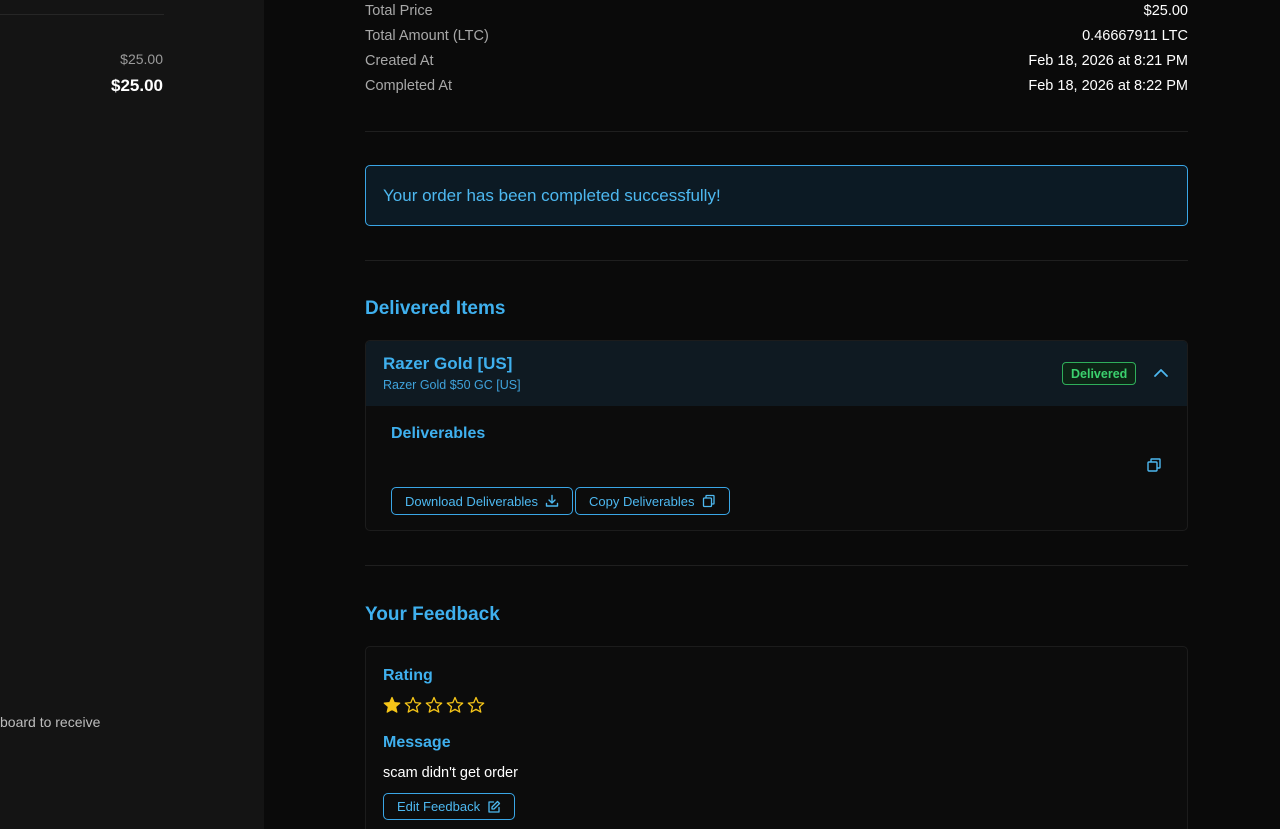  I want to click on info-value: Feb 18, 2026 at 8:21 PM, so click(1108, 61).